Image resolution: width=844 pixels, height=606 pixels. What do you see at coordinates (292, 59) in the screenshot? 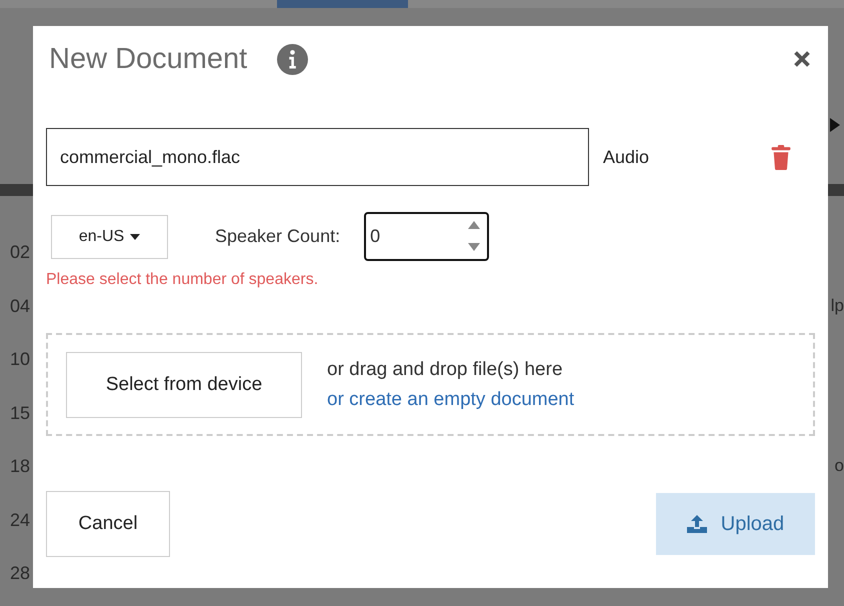
I see `info-icon` at bounding box center [292, 59].